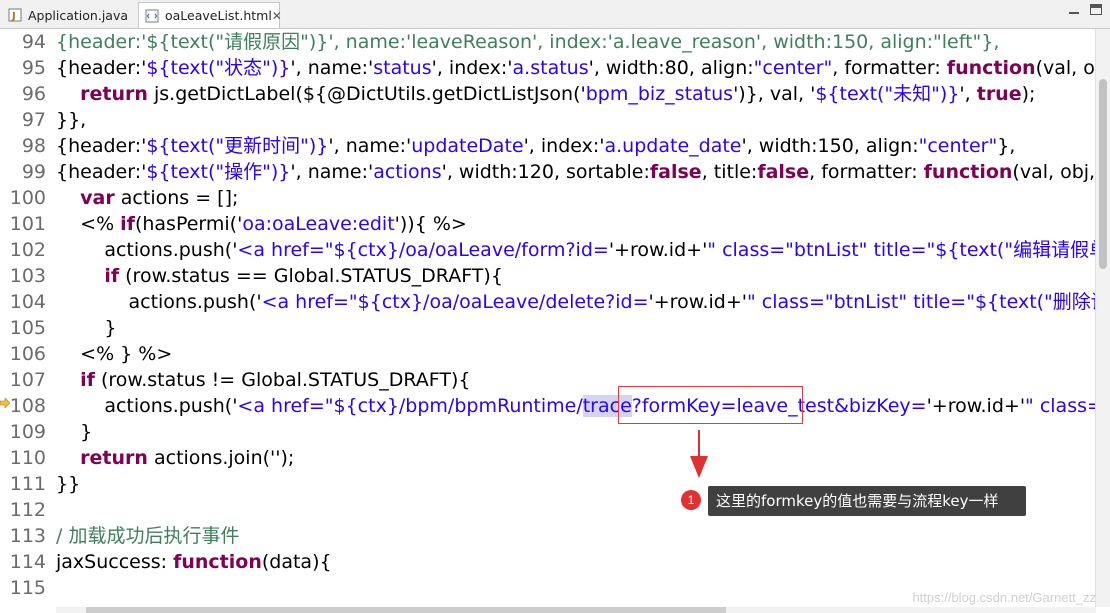  Describe the element at coordinates (407, 172) in the screenshot. I see `code-token: actions` at that location.